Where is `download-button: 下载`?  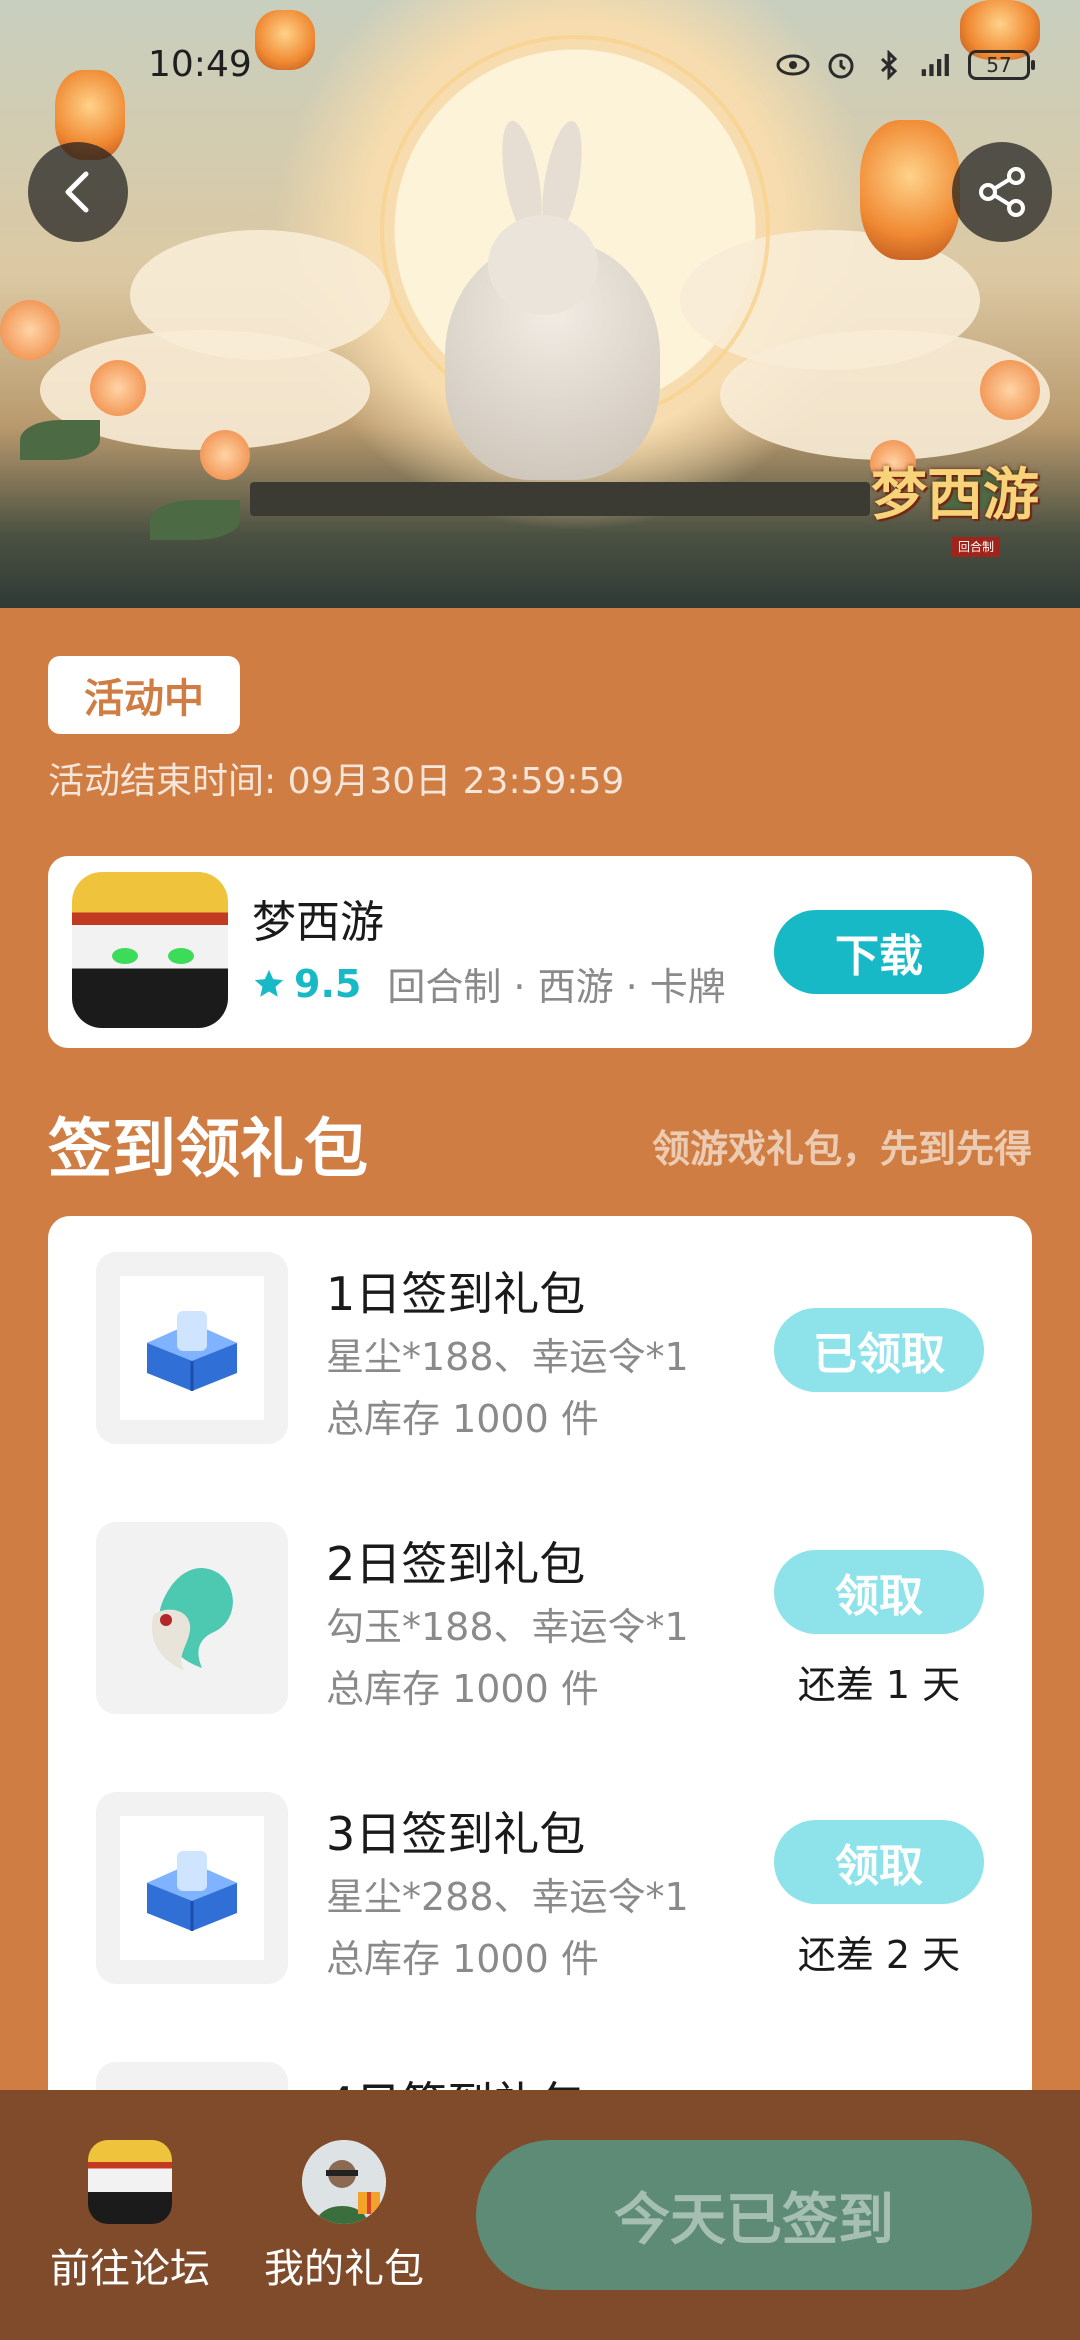
download-button: 下载 is located at coordinates (879, 952).